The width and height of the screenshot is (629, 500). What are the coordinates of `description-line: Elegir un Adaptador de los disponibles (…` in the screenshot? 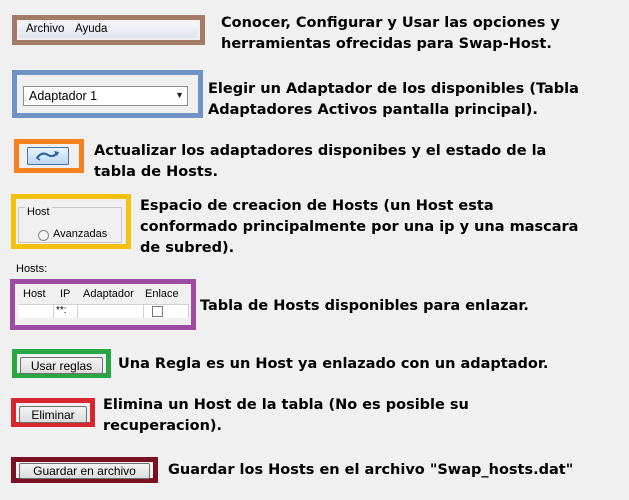 It's located at (393, 89).